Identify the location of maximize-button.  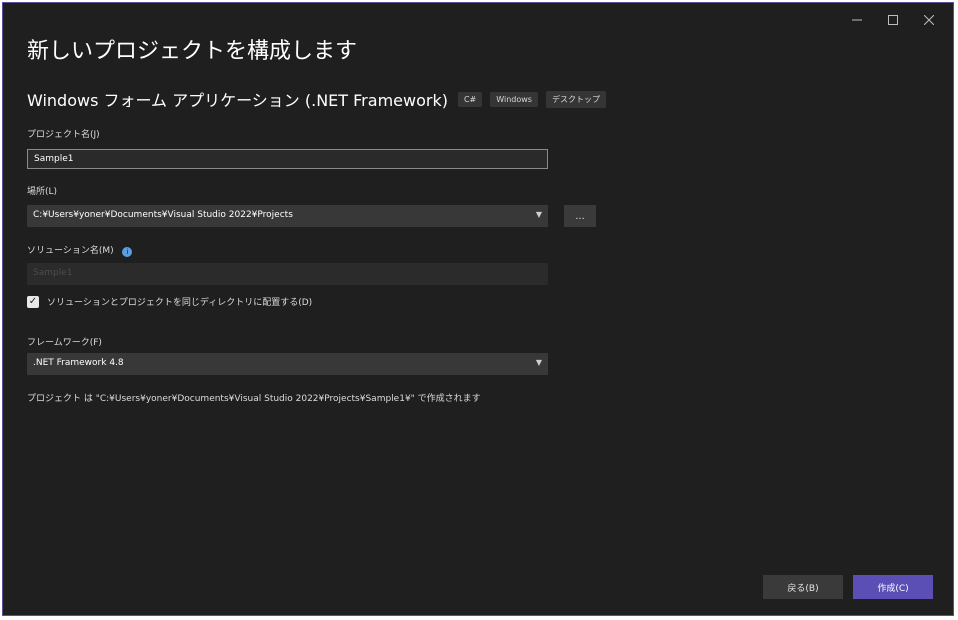
(893, 20).